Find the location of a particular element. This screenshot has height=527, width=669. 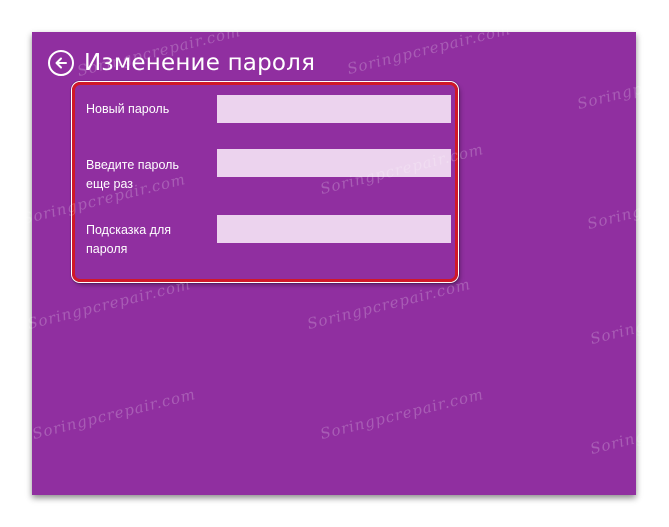

arrow-left-icon is located at coordinates (61, 63).